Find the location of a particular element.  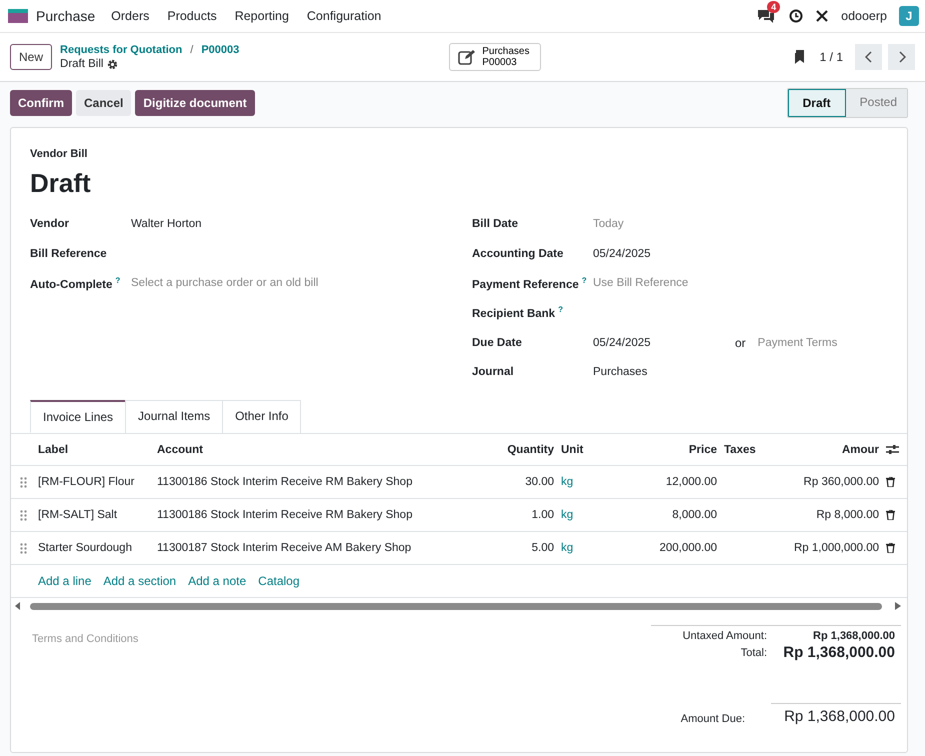

field-label: Payment Reference is located at coordinates (525, 284).